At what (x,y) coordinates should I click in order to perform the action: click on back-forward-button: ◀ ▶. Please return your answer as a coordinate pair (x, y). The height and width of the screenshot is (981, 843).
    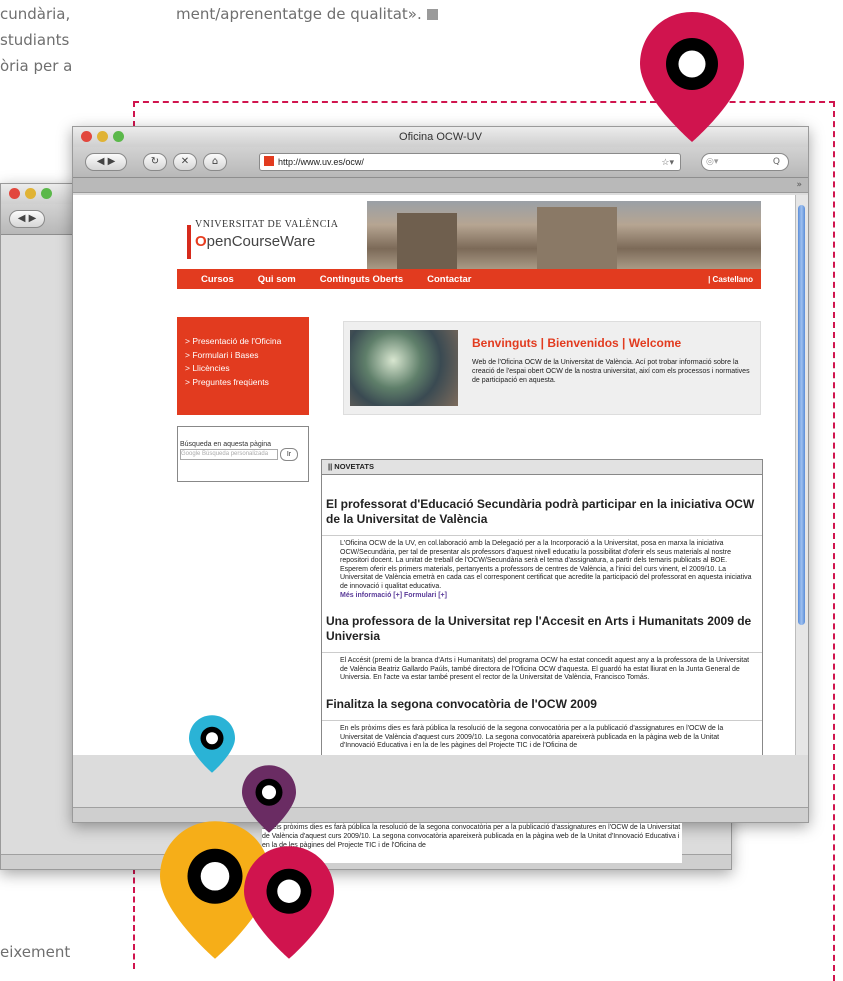
    Looking at the image, I should click on (106, 162).